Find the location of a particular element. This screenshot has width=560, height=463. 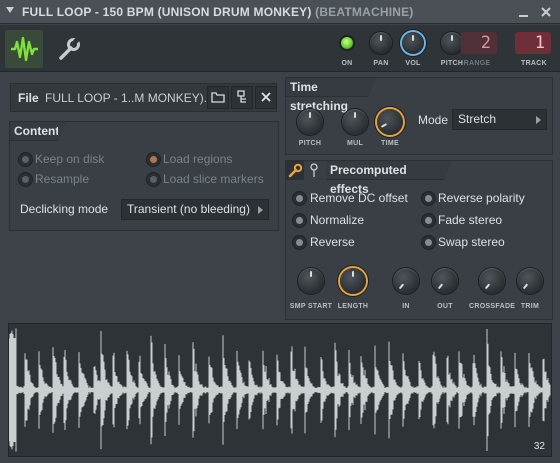

pitch-knob is located at coordinates (452, 43).